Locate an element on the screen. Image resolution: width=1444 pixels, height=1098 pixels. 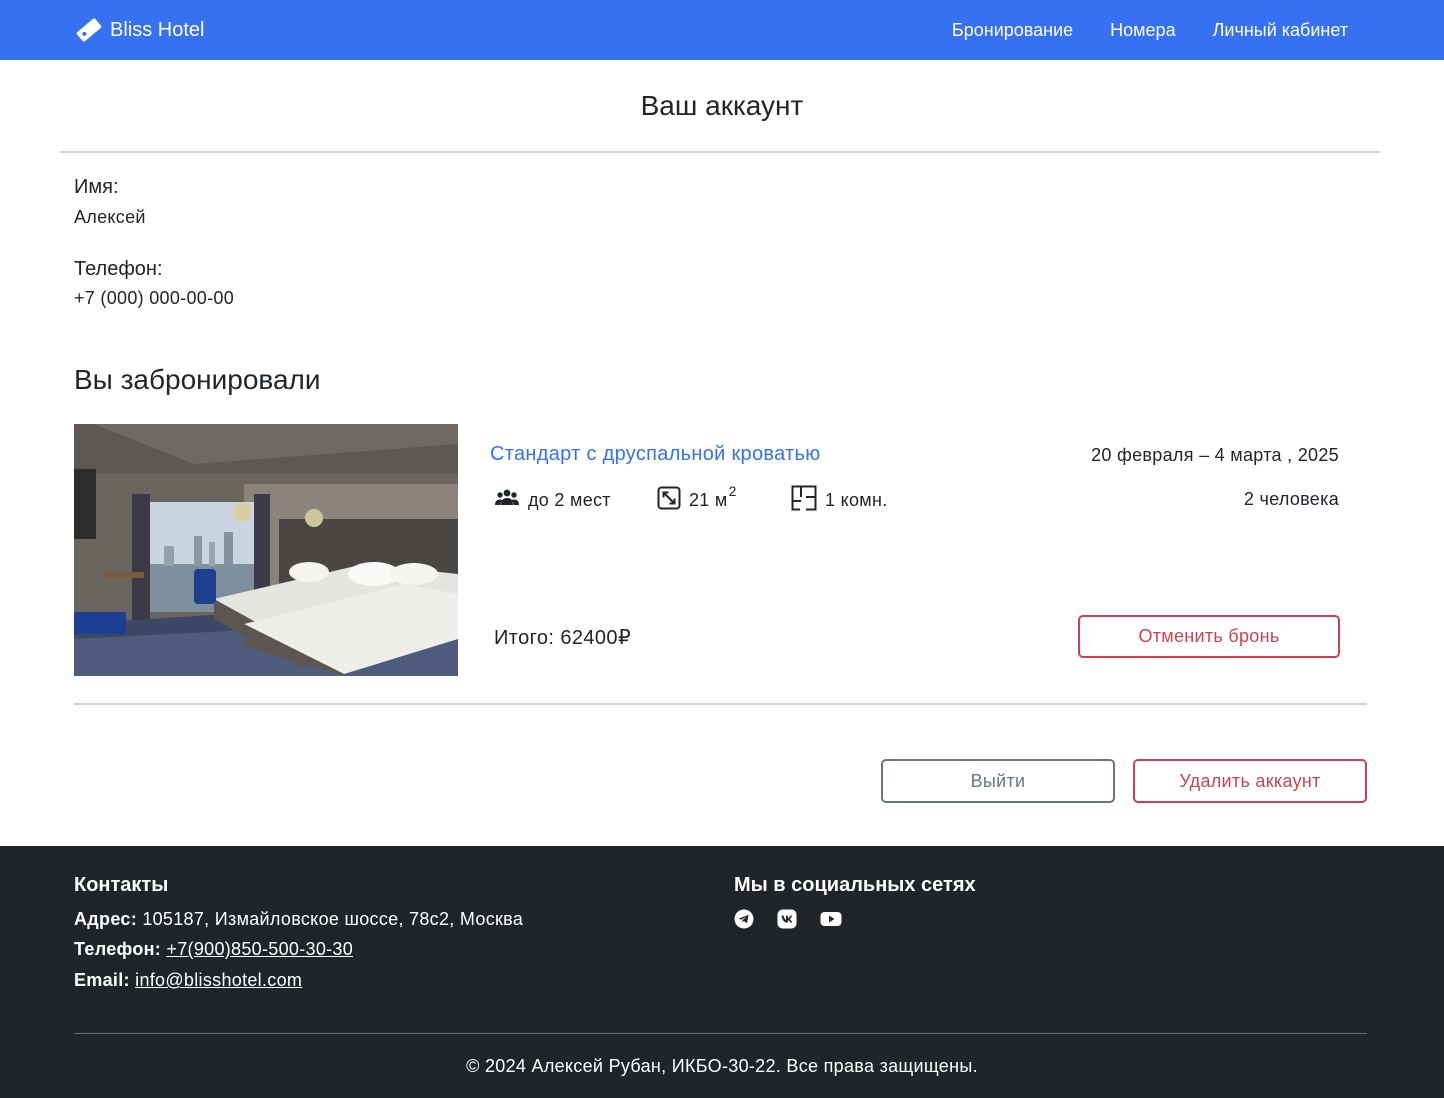
phone-value: +7 (000) 000-00-00 is located at coordinates (154, 298).